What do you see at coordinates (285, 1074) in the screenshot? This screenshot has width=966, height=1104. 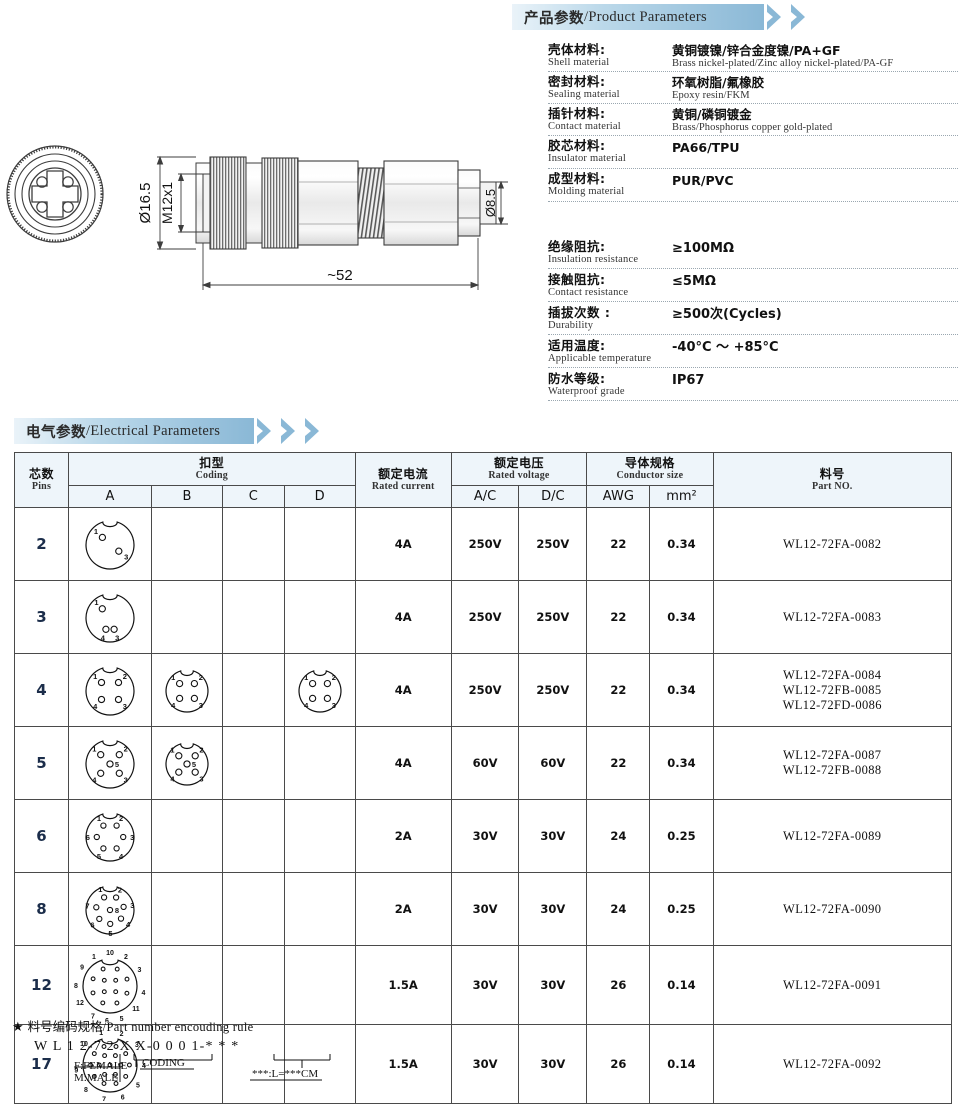 I see `encoding-note-length: ***:L=***CM` at bounding box center [285, 1074].